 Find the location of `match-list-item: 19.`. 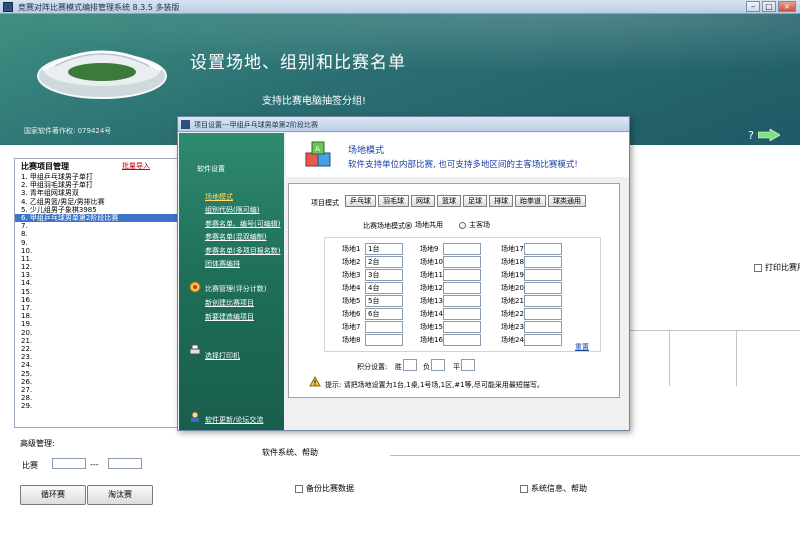

match-list-item: 19. is located at coordinates (96, 324).